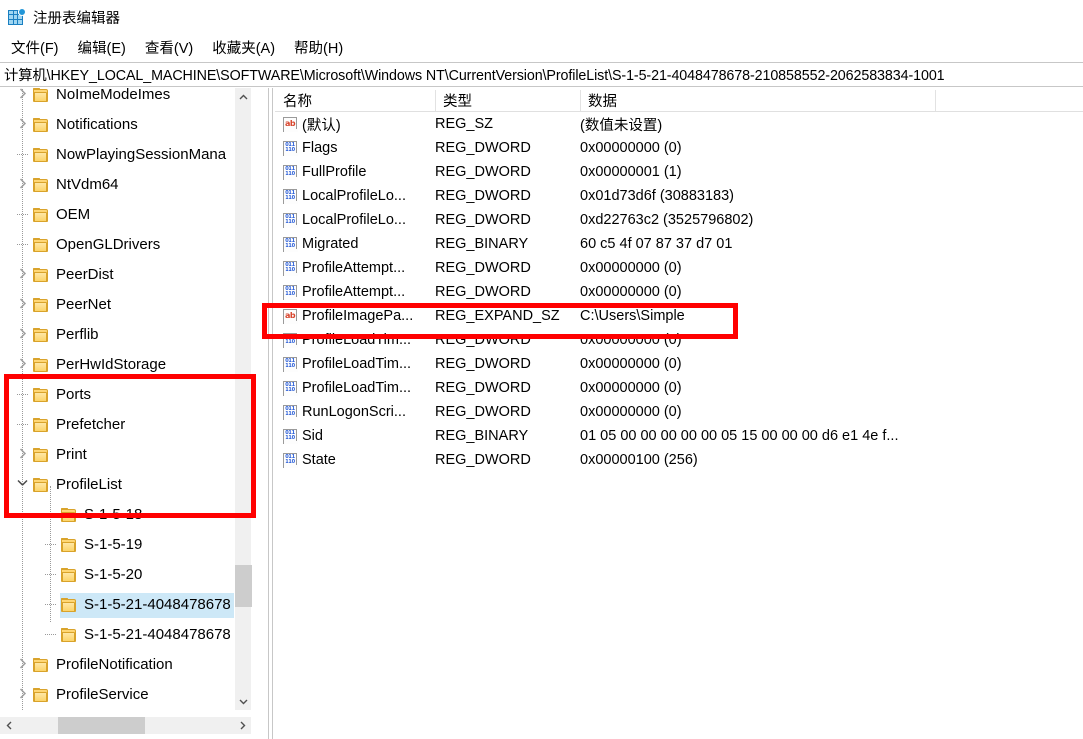 The image size is (1083, 739). I want to click on tree-item-s-1-5-19: S-1-5-19, so click(125, 545).